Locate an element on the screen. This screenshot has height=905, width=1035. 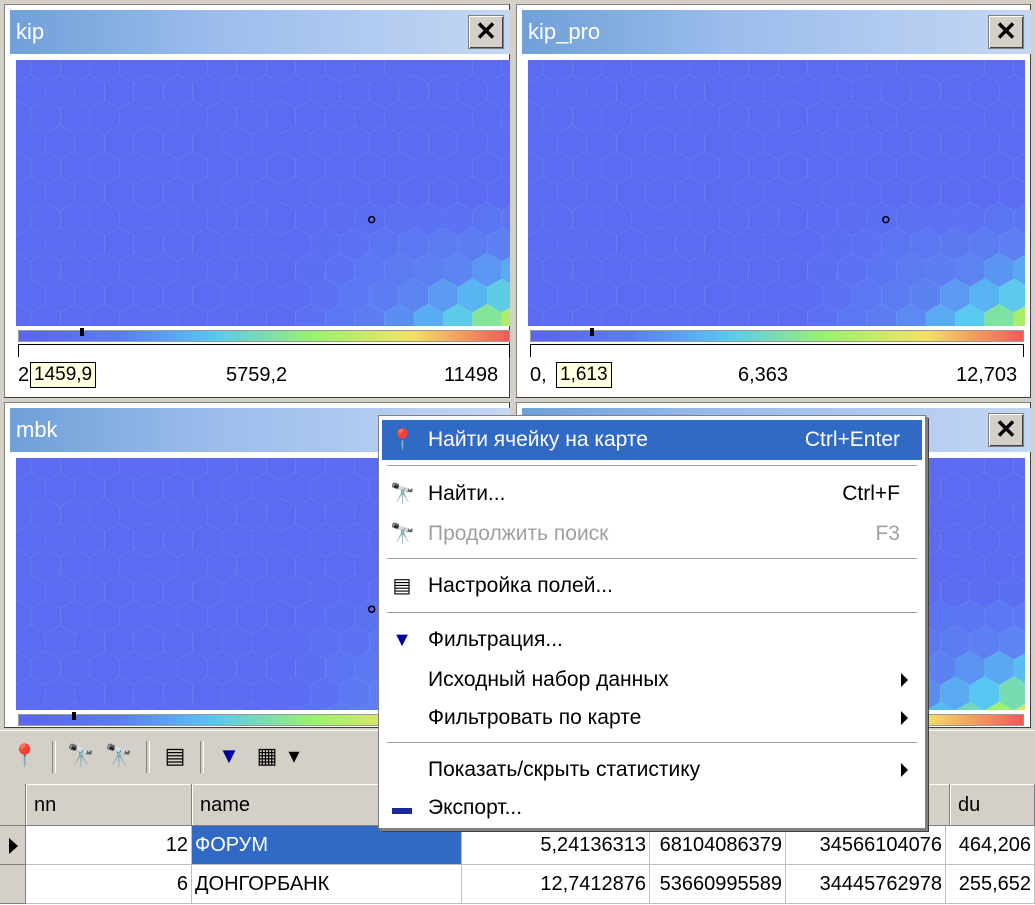
tick-min: 2 is located at coordinates (24, 375).